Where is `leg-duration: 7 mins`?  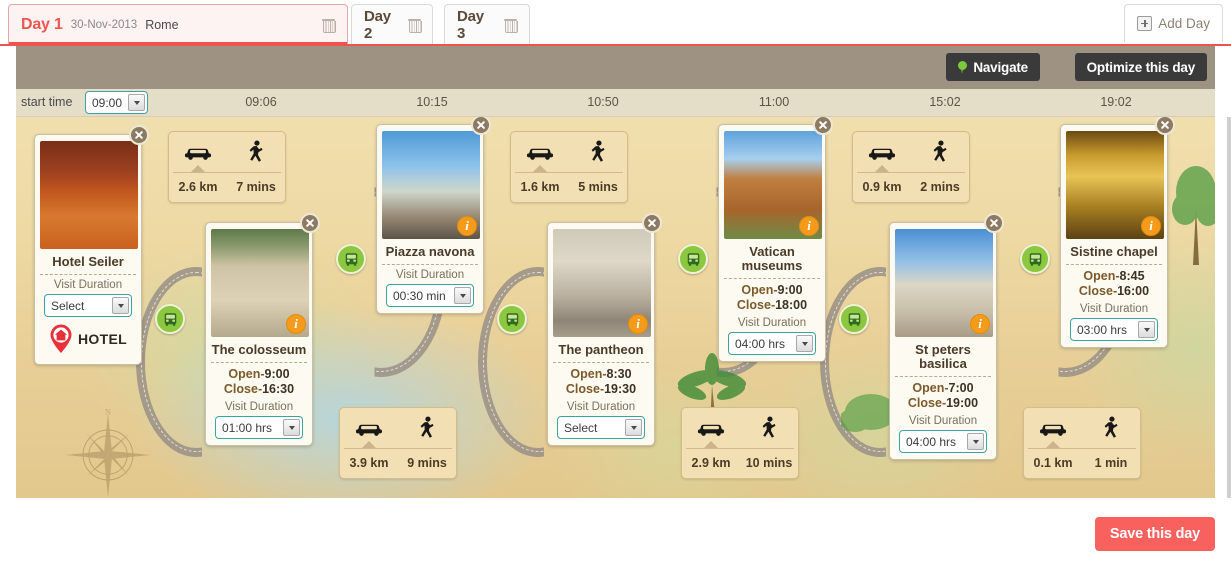
leg-duration: 7 mins is located at coordinates (256, 187).